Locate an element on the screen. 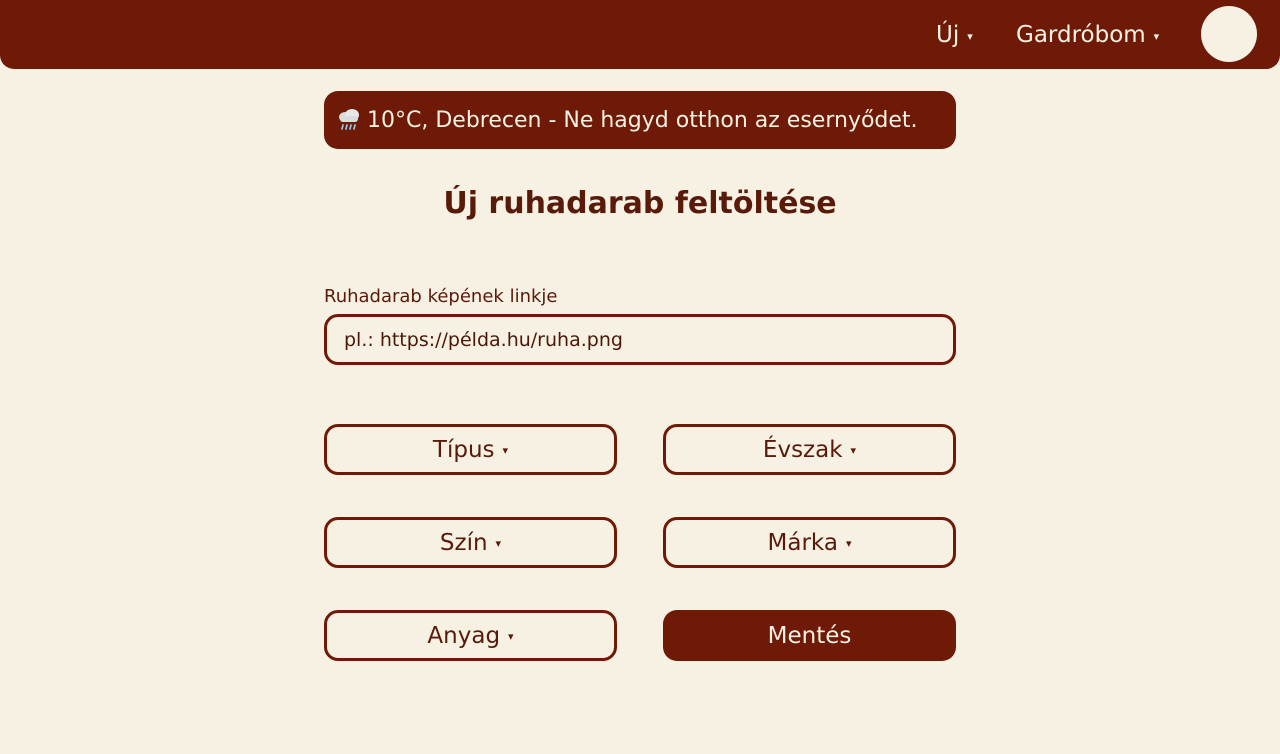 This screenshot has height=754, width=1280. wardrobe-menu: Gardróbom ▾ is located at coordinates (1087, 35).